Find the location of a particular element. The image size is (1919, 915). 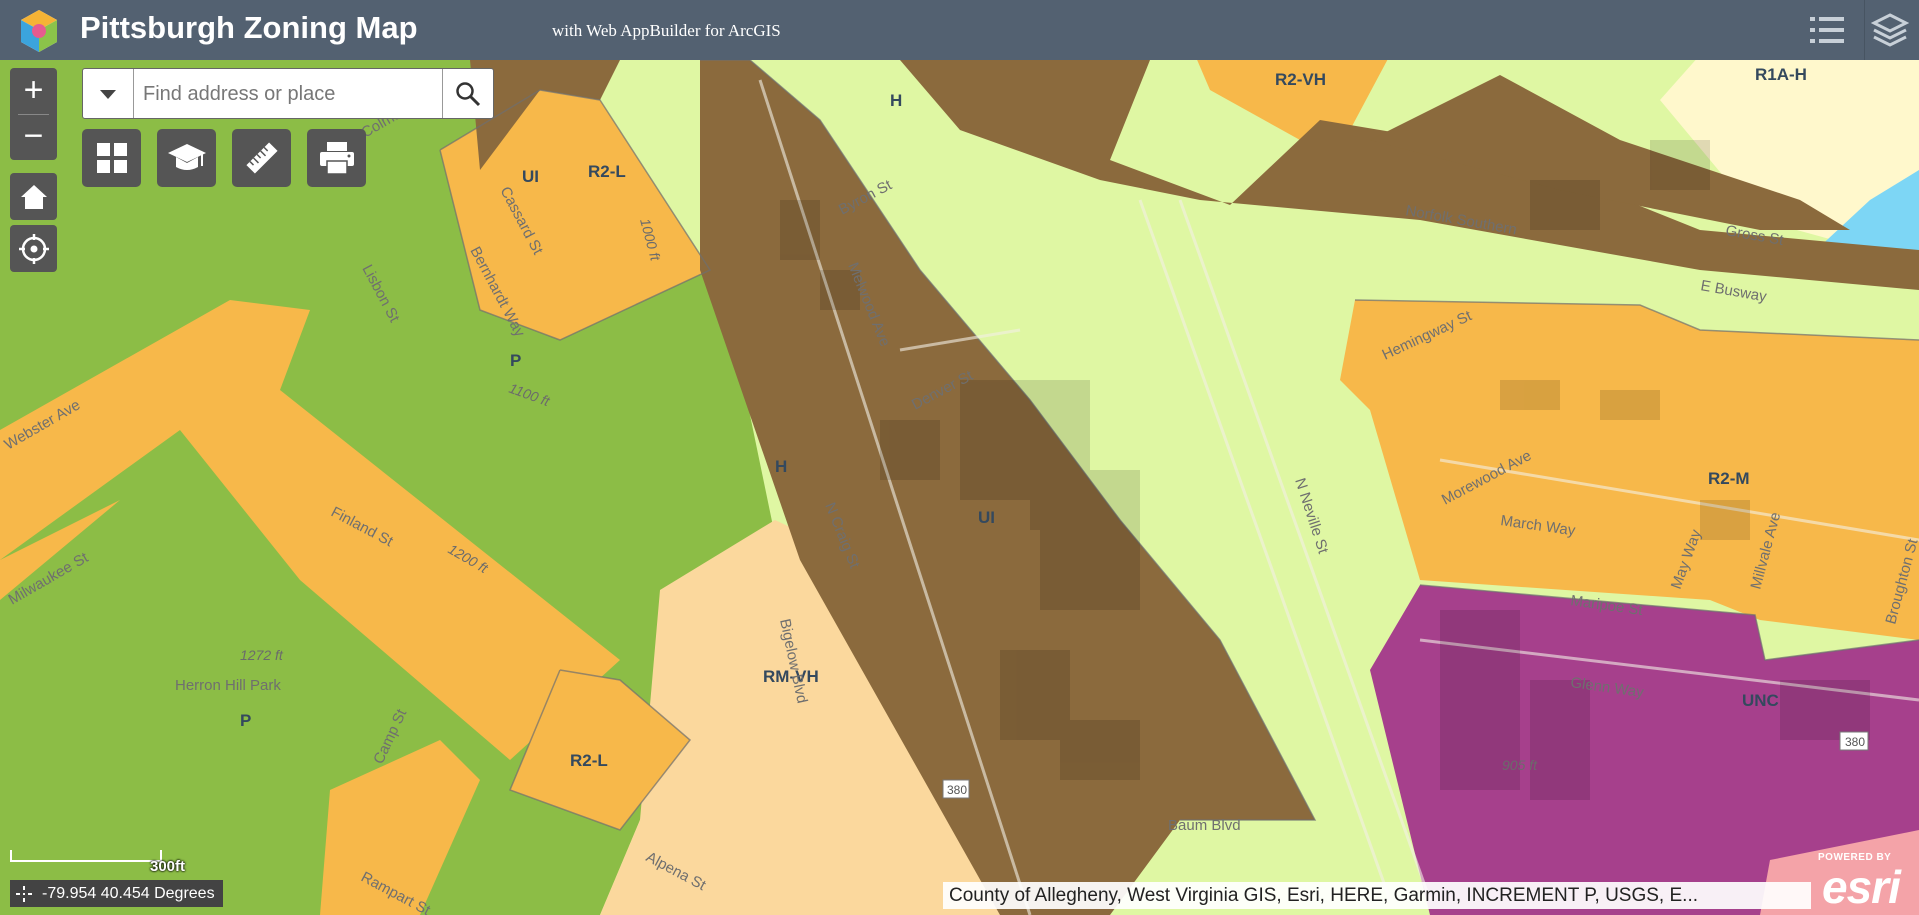

app-title: Pittsburgh Zoning Map is located at coordinates (249, 27).